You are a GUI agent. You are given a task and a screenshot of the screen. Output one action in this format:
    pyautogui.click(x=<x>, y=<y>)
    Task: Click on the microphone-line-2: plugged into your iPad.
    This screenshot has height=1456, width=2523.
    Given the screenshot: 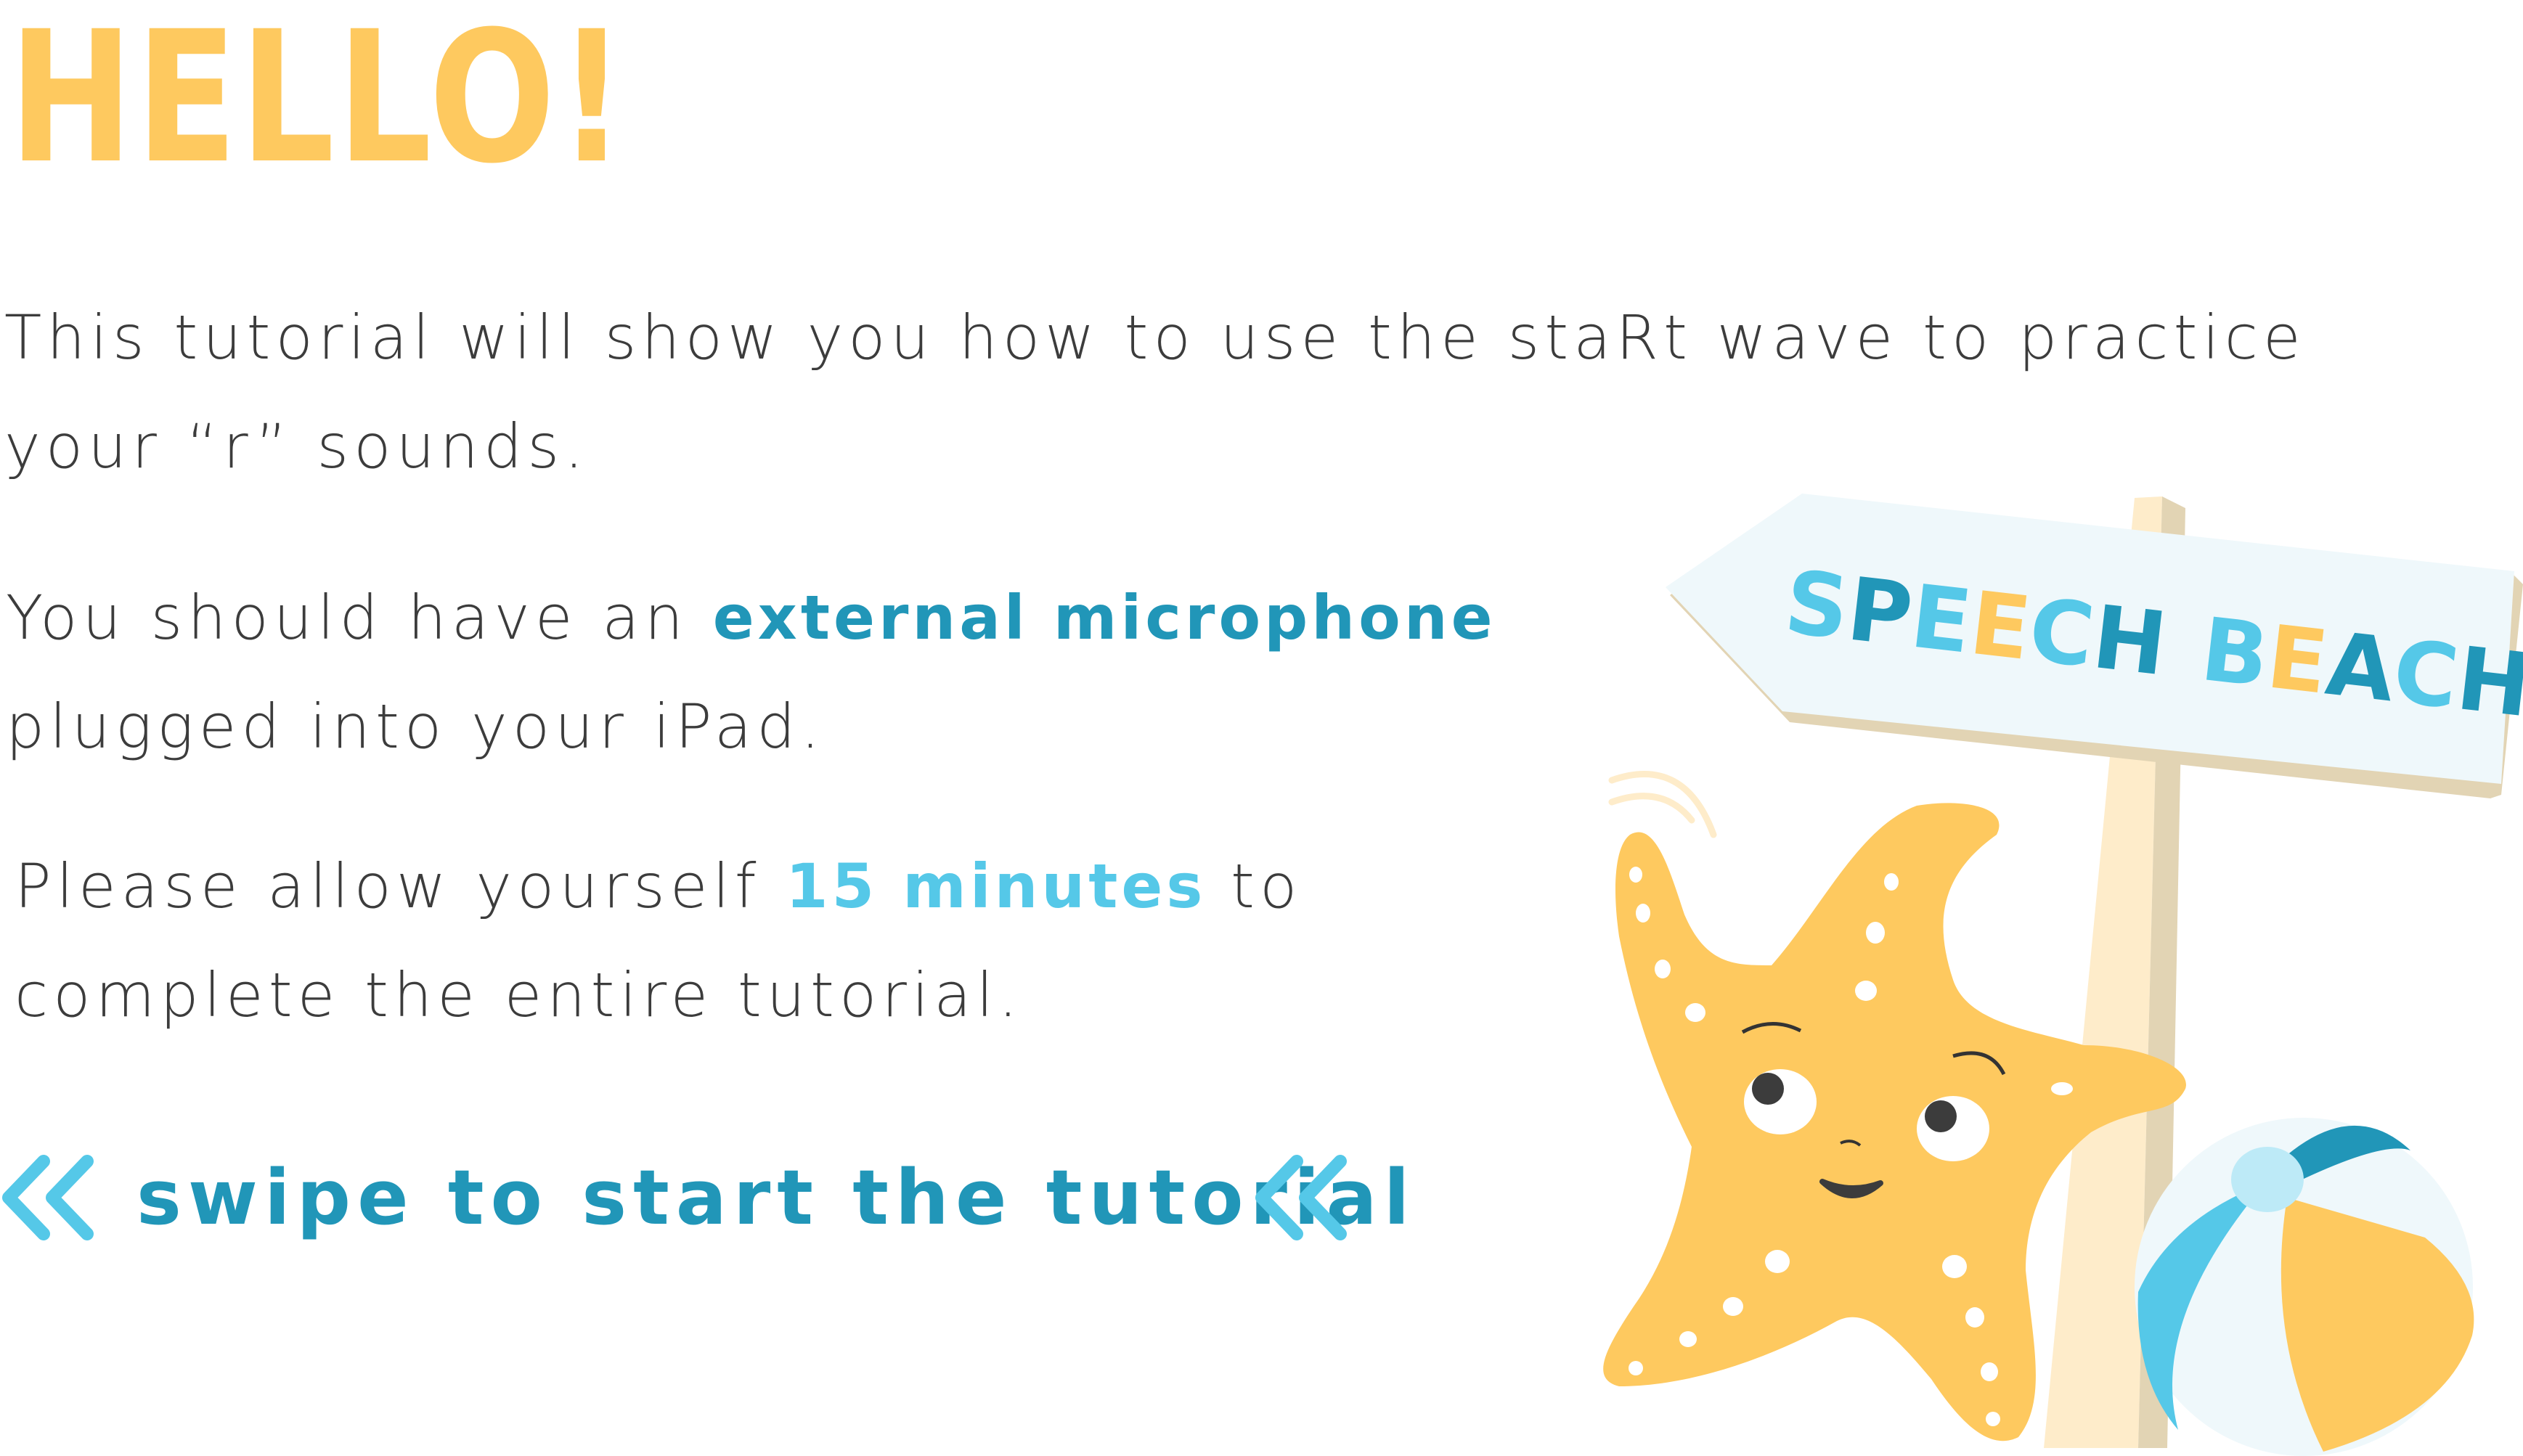 What is the action you would take?
    pyautogui.click(x=416, y=726)
    